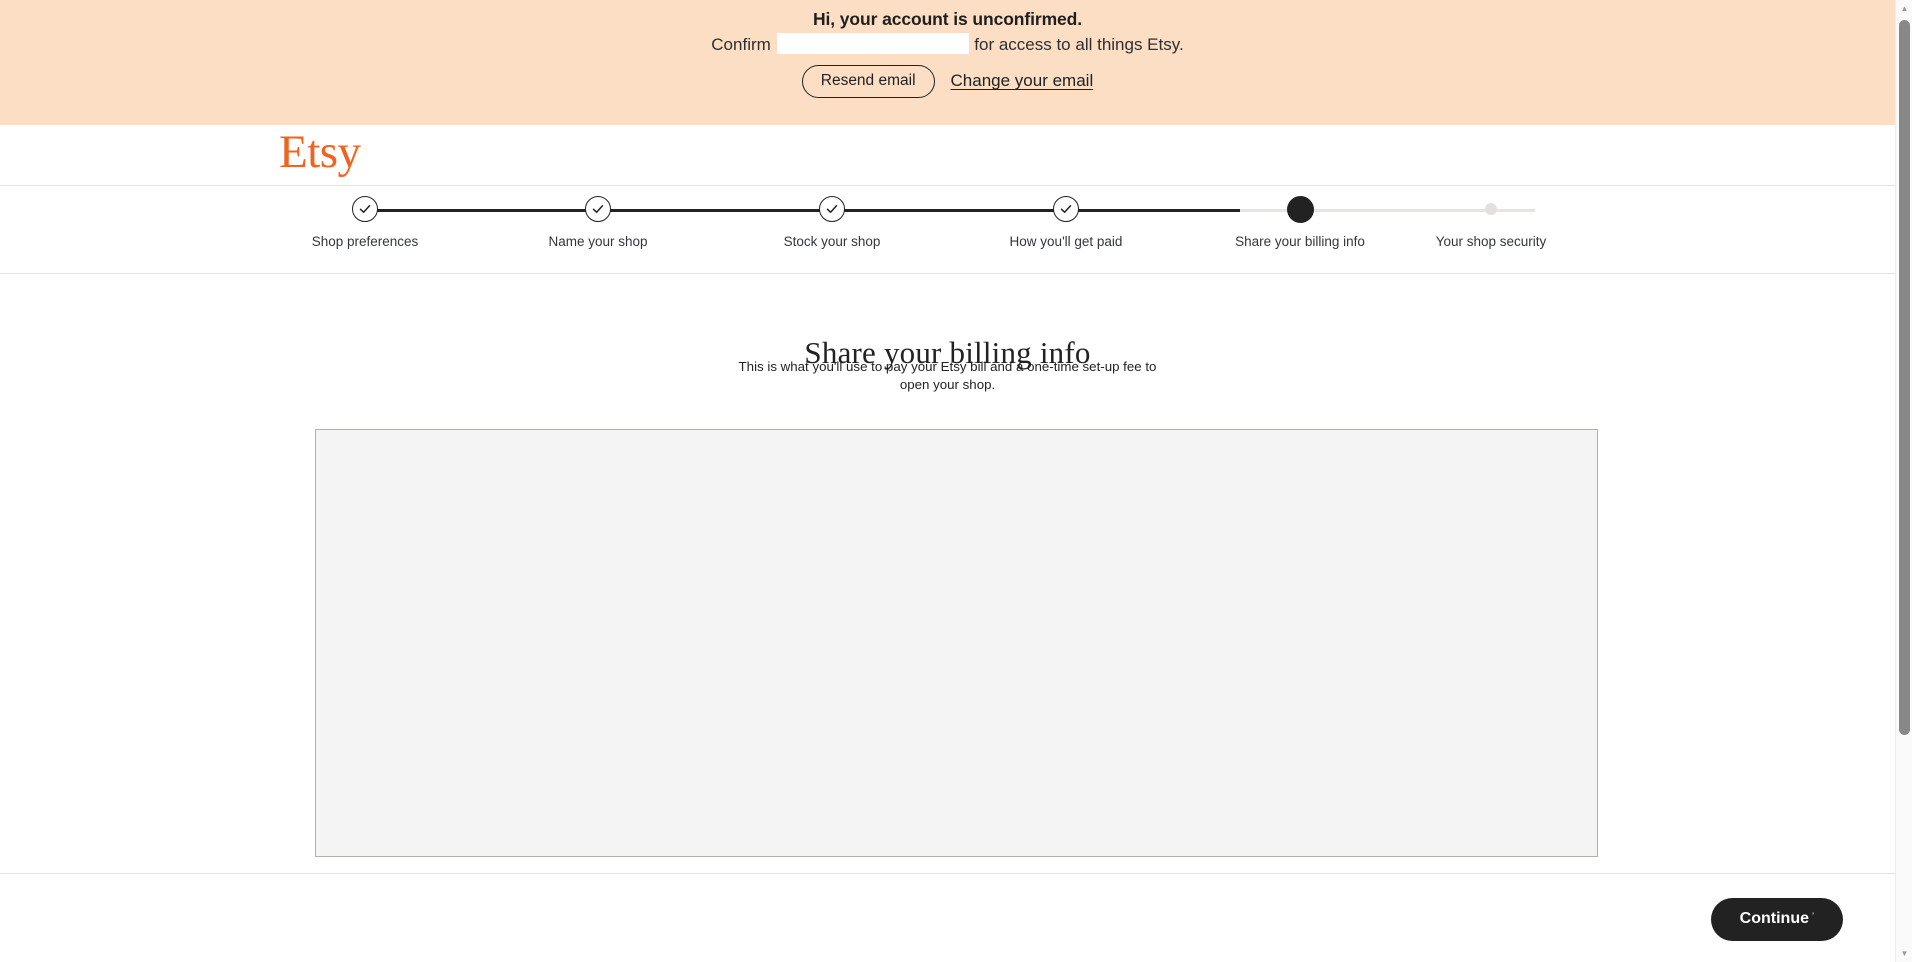  What do you see at coordinates (947, 917) in the screenshot?
I see `footer-action-bar: Continue’` at bounding box center [947, 917].